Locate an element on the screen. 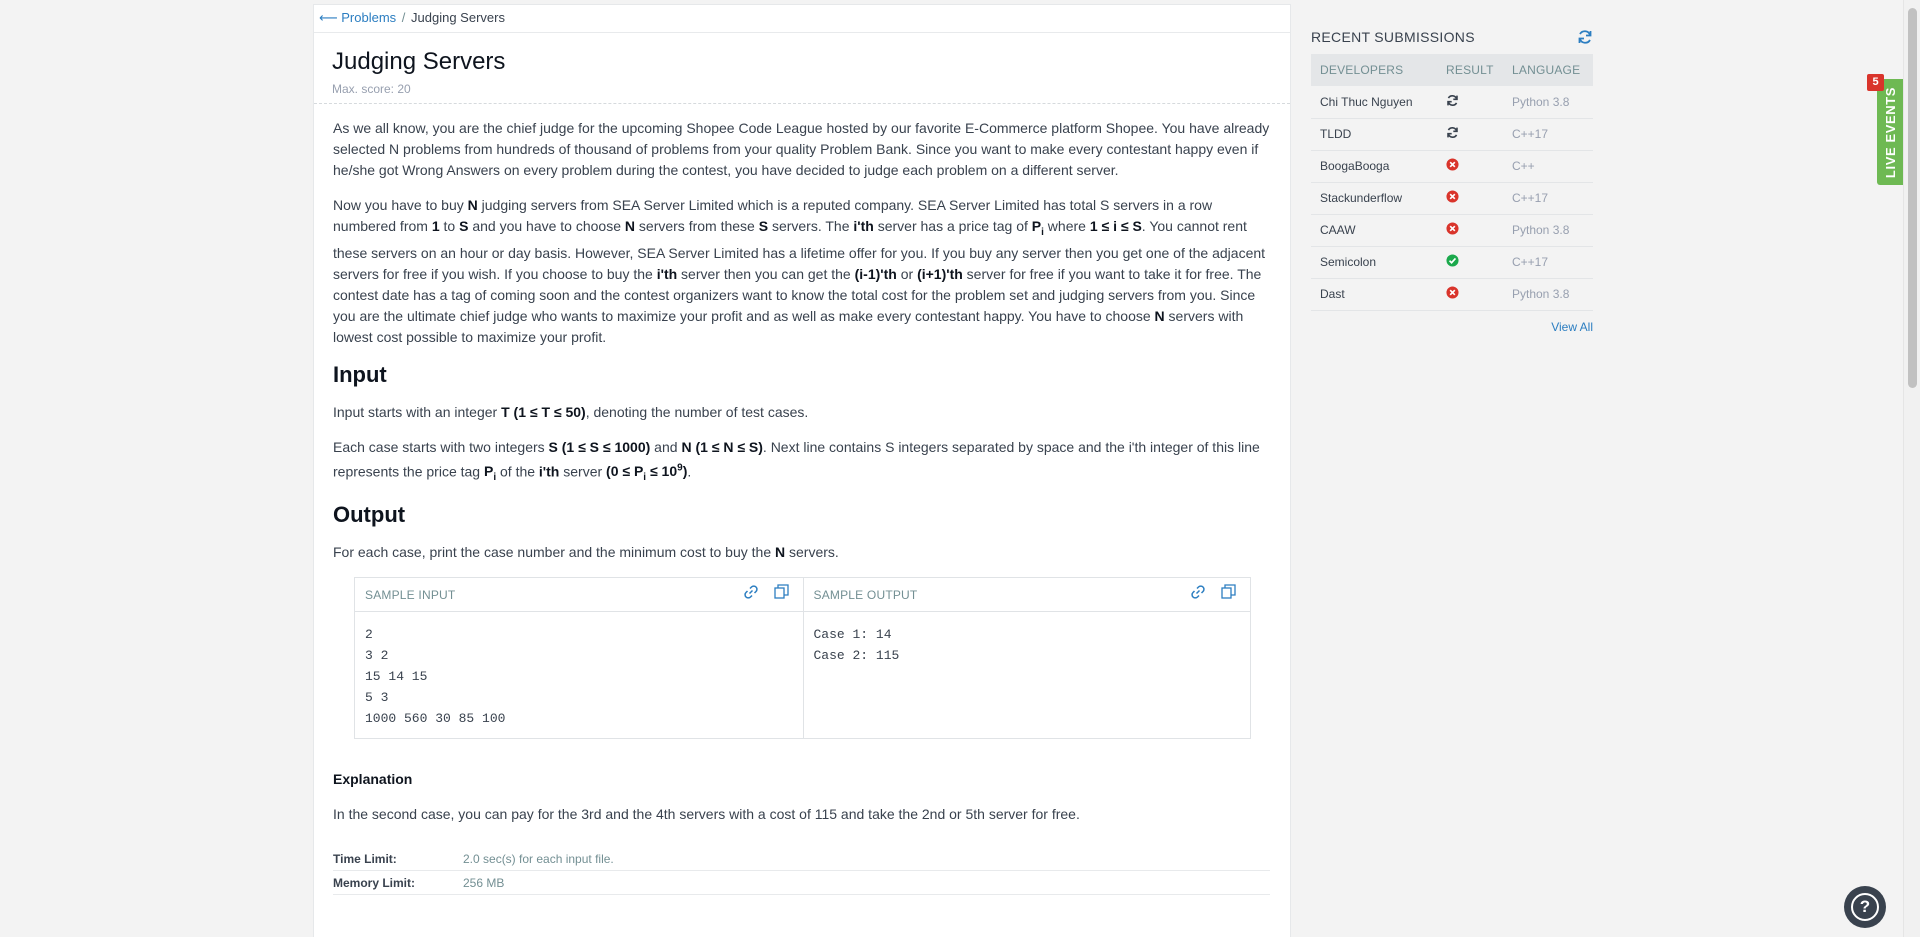 Image resolution: width=1920 pixels, height=937 pixels. question-icon: ? is located at coordinates (1865, 907).